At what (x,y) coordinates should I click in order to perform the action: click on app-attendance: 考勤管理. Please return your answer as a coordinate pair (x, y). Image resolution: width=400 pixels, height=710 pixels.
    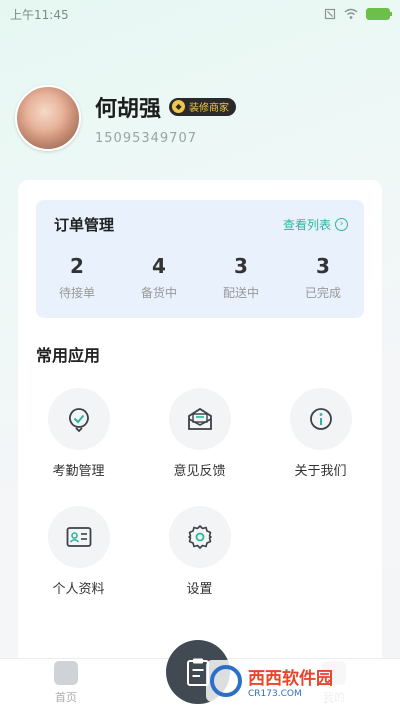
    Looking at the image, I should click on (78, 433).